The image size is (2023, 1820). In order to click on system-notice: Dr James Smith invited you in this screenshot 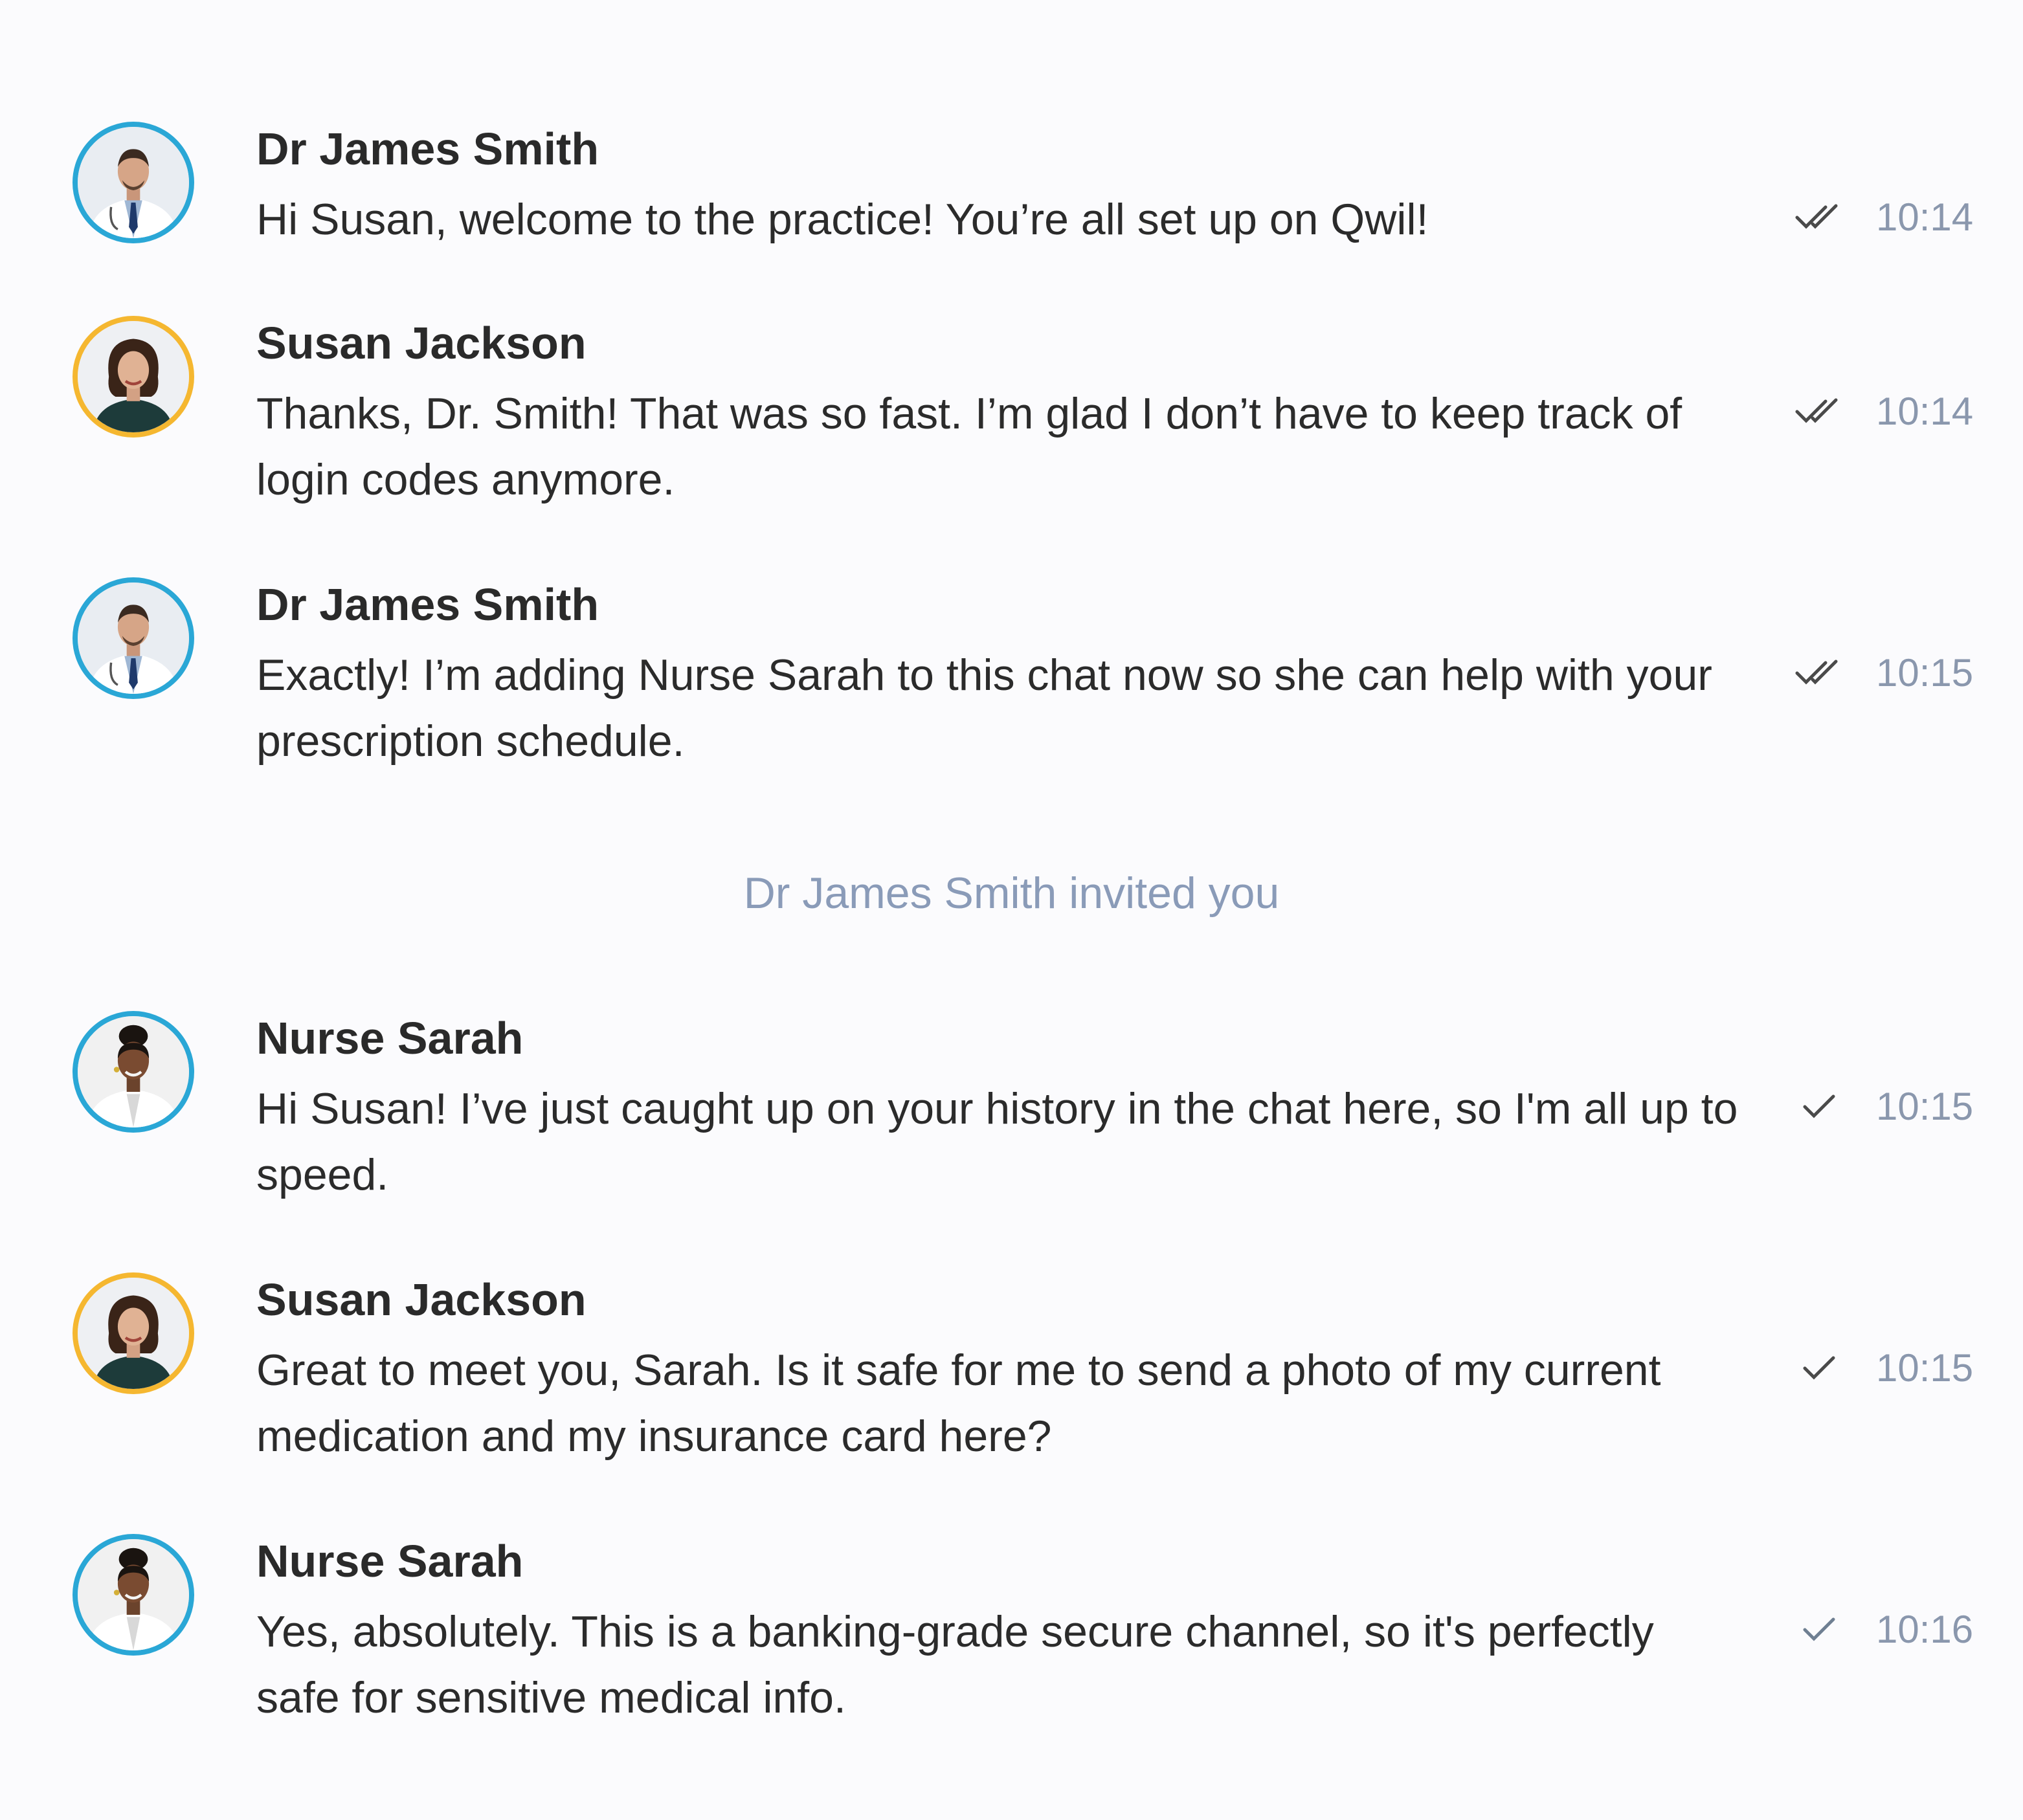, I will do `click(1012, 893)`.